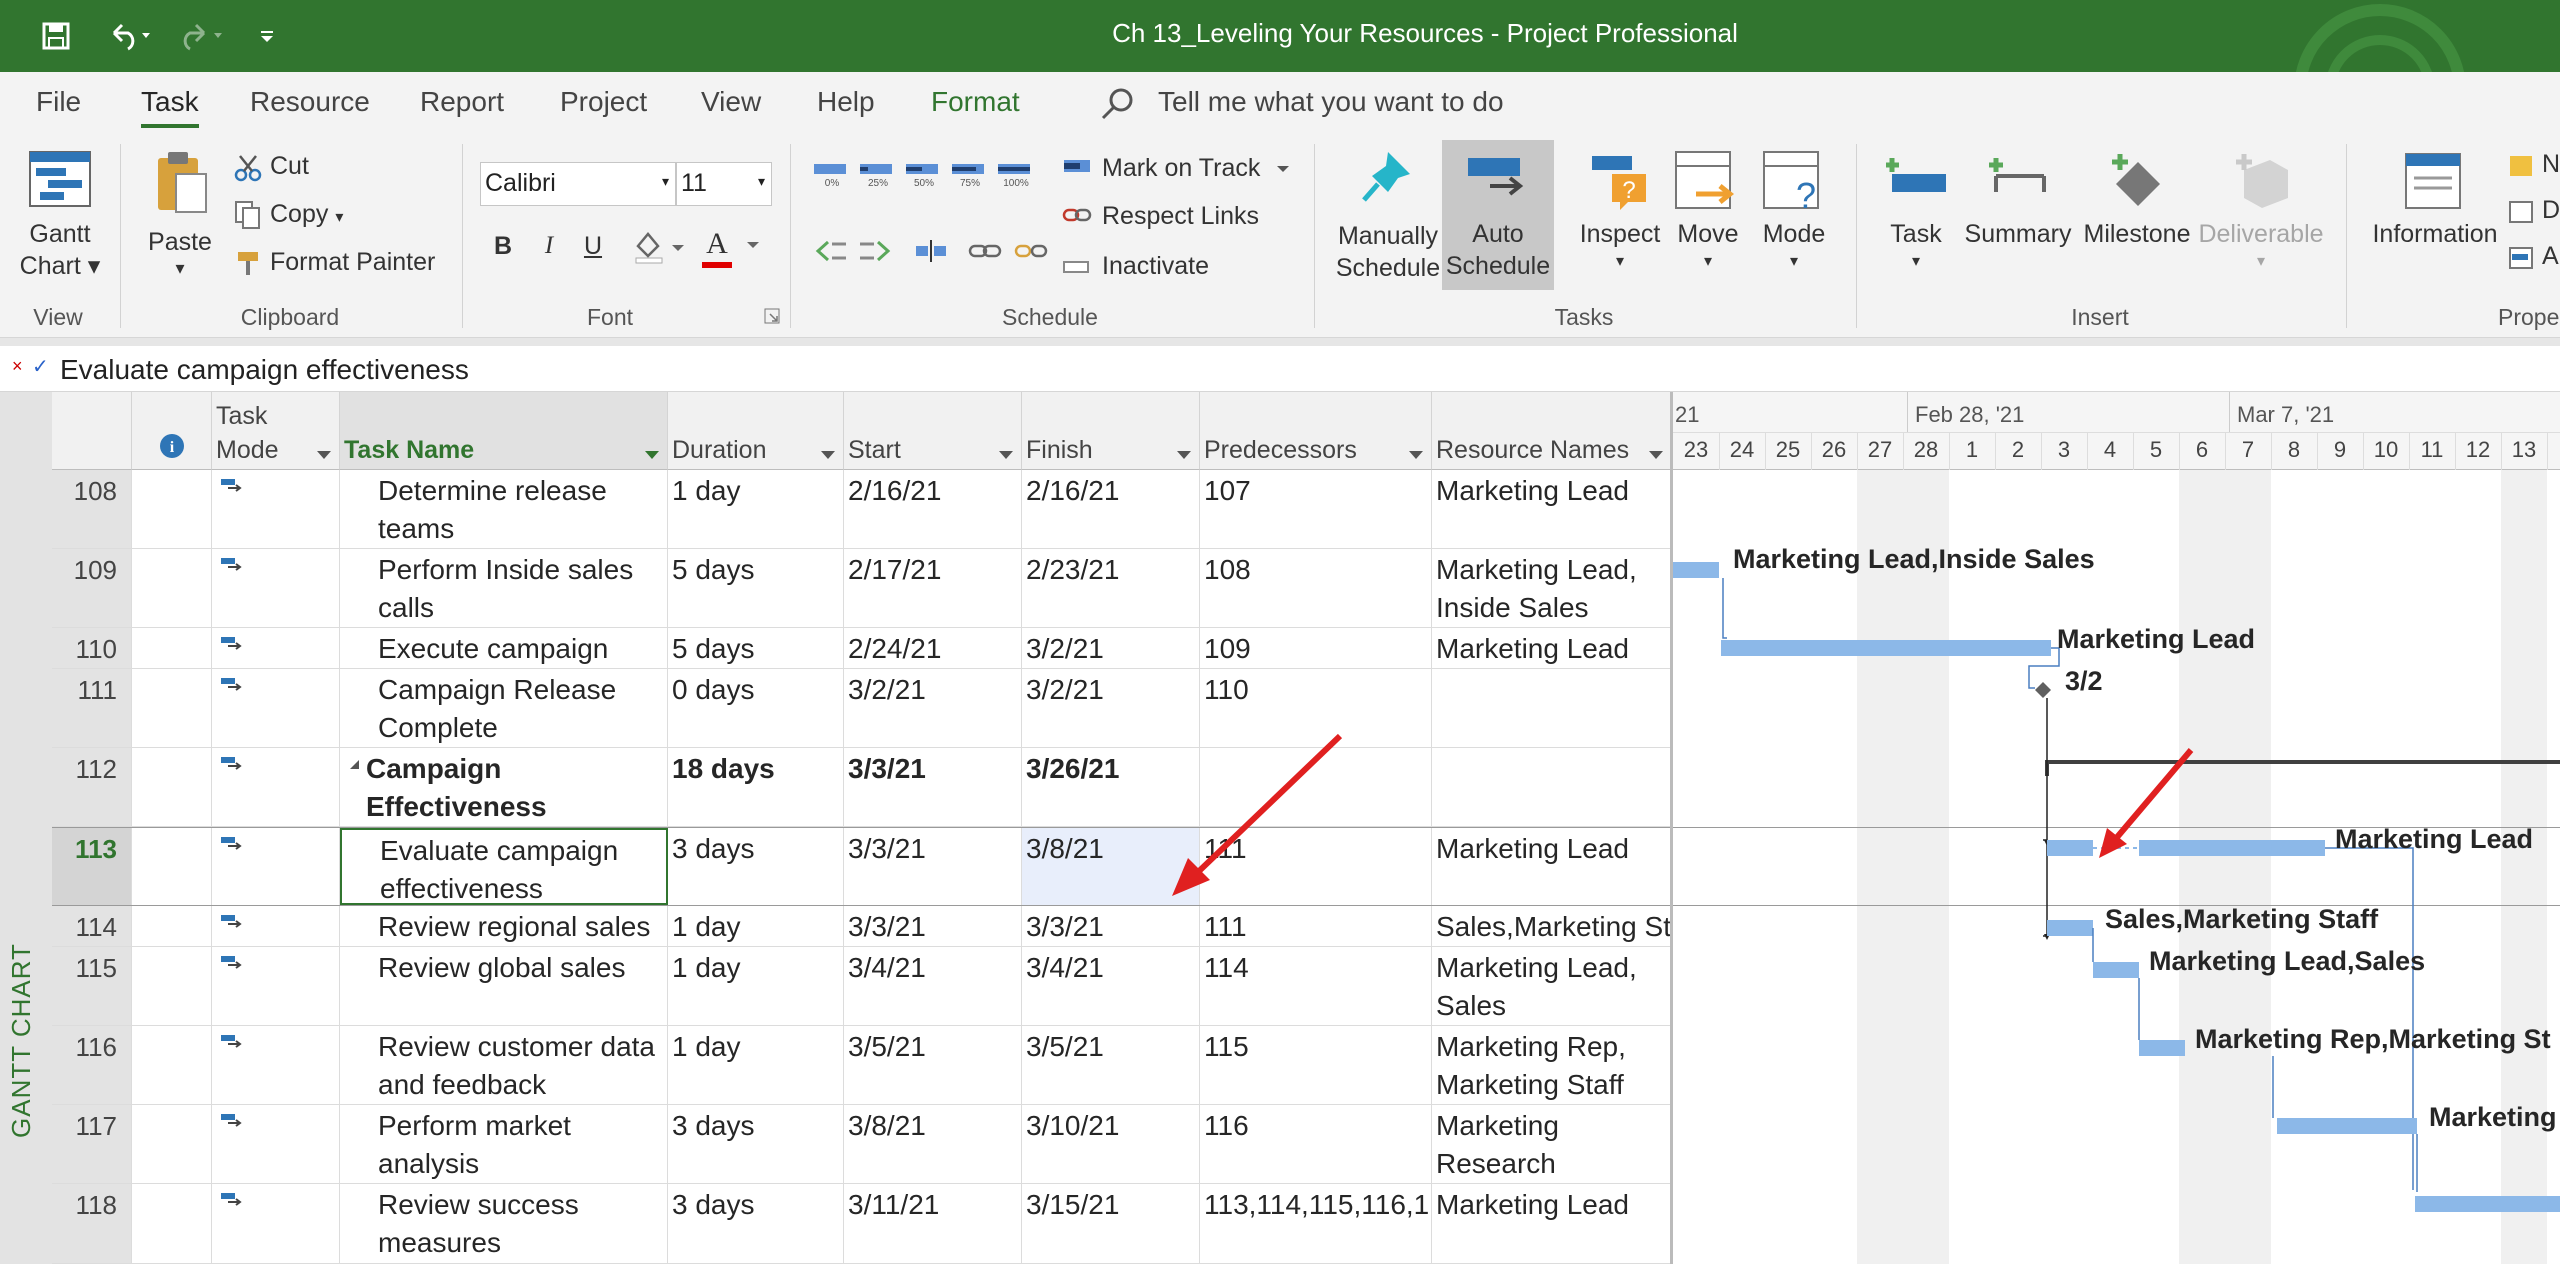 The width and height of the screenshot is (2560, 1264). Describe the element at coordinates (504, 648) in the screenshot. I see `task-name-cell: Execute campaign` at that location.